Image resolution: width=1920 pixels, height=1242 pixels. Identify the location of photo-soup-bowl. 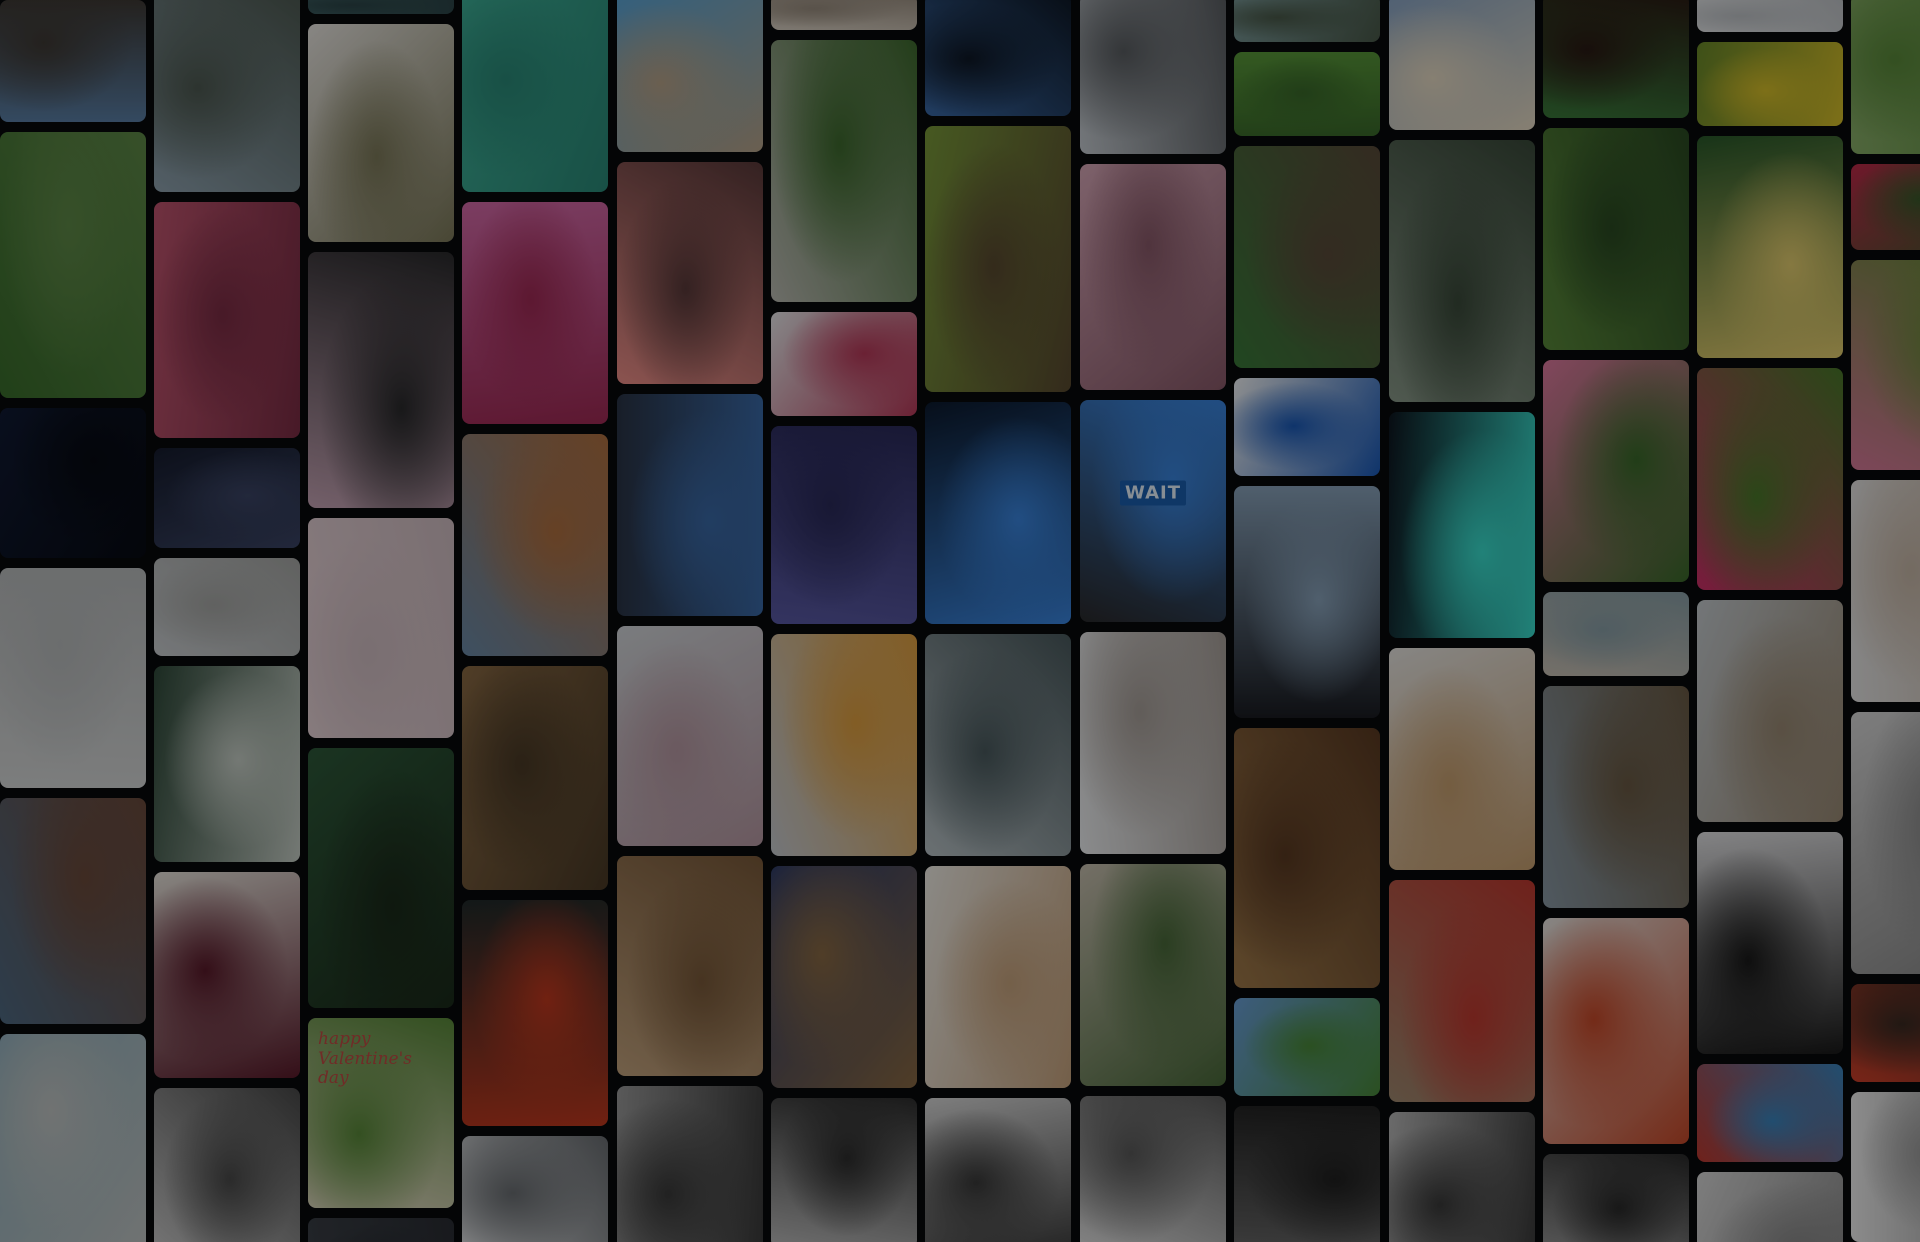
(1616, 1031).